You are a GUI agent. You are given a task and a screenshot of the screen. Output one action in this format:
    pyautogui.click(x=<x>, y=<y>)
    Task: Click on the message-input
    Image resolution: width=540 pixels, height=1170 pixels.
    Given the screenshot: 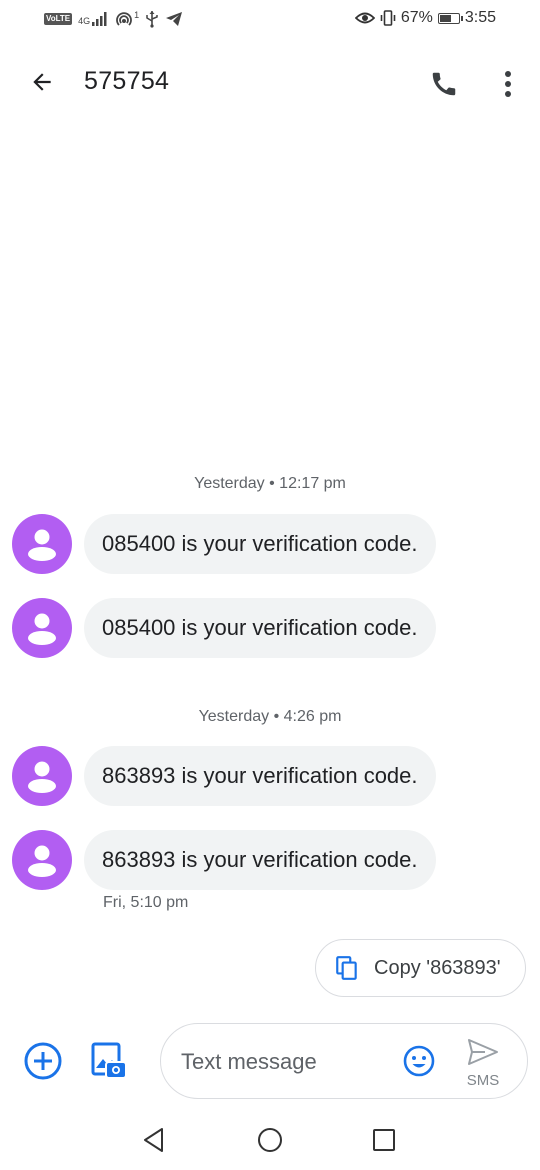 What is the action you would take?
    pyautogui.click(x=286, y=1062)
    